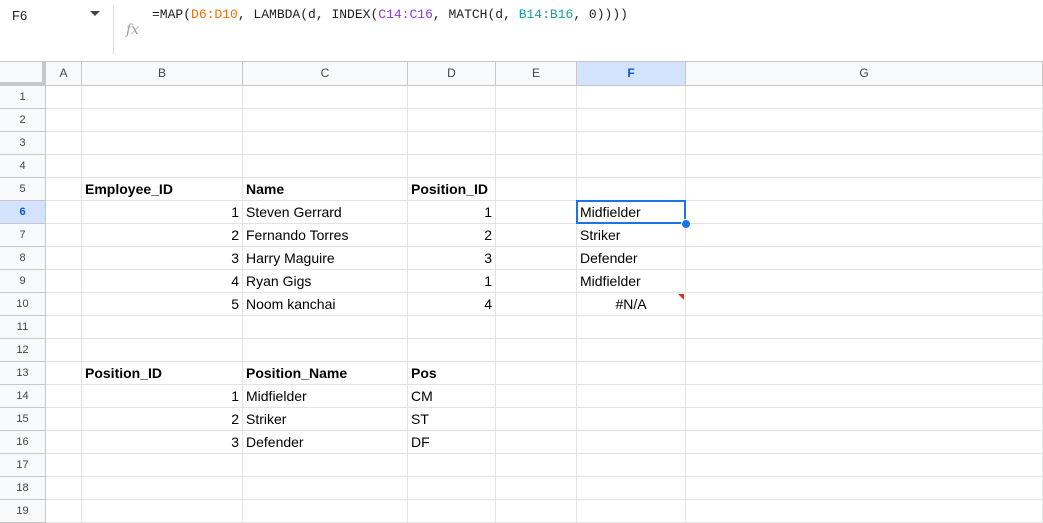 This screenshot has height=523, width=1043. What do you see at coordinates (162, 304) in the screenshot?
I see `cell-b10: 5` at bounding box center [162, 304].